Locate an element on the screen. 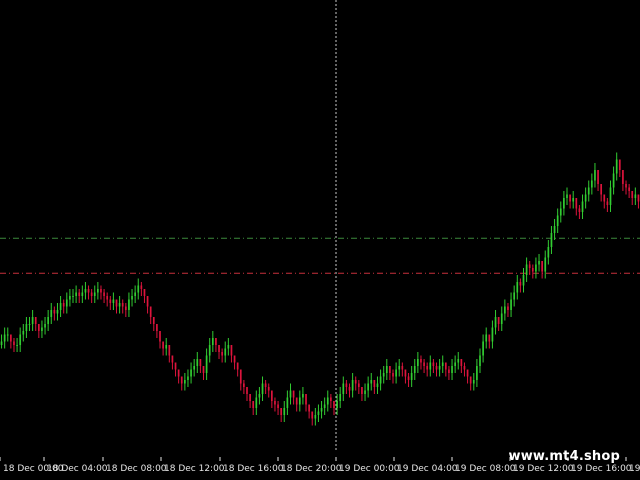 The image size is (640, 480). x-tick-label: 18 Dec 20:00 is located at coordinates (311, 469).